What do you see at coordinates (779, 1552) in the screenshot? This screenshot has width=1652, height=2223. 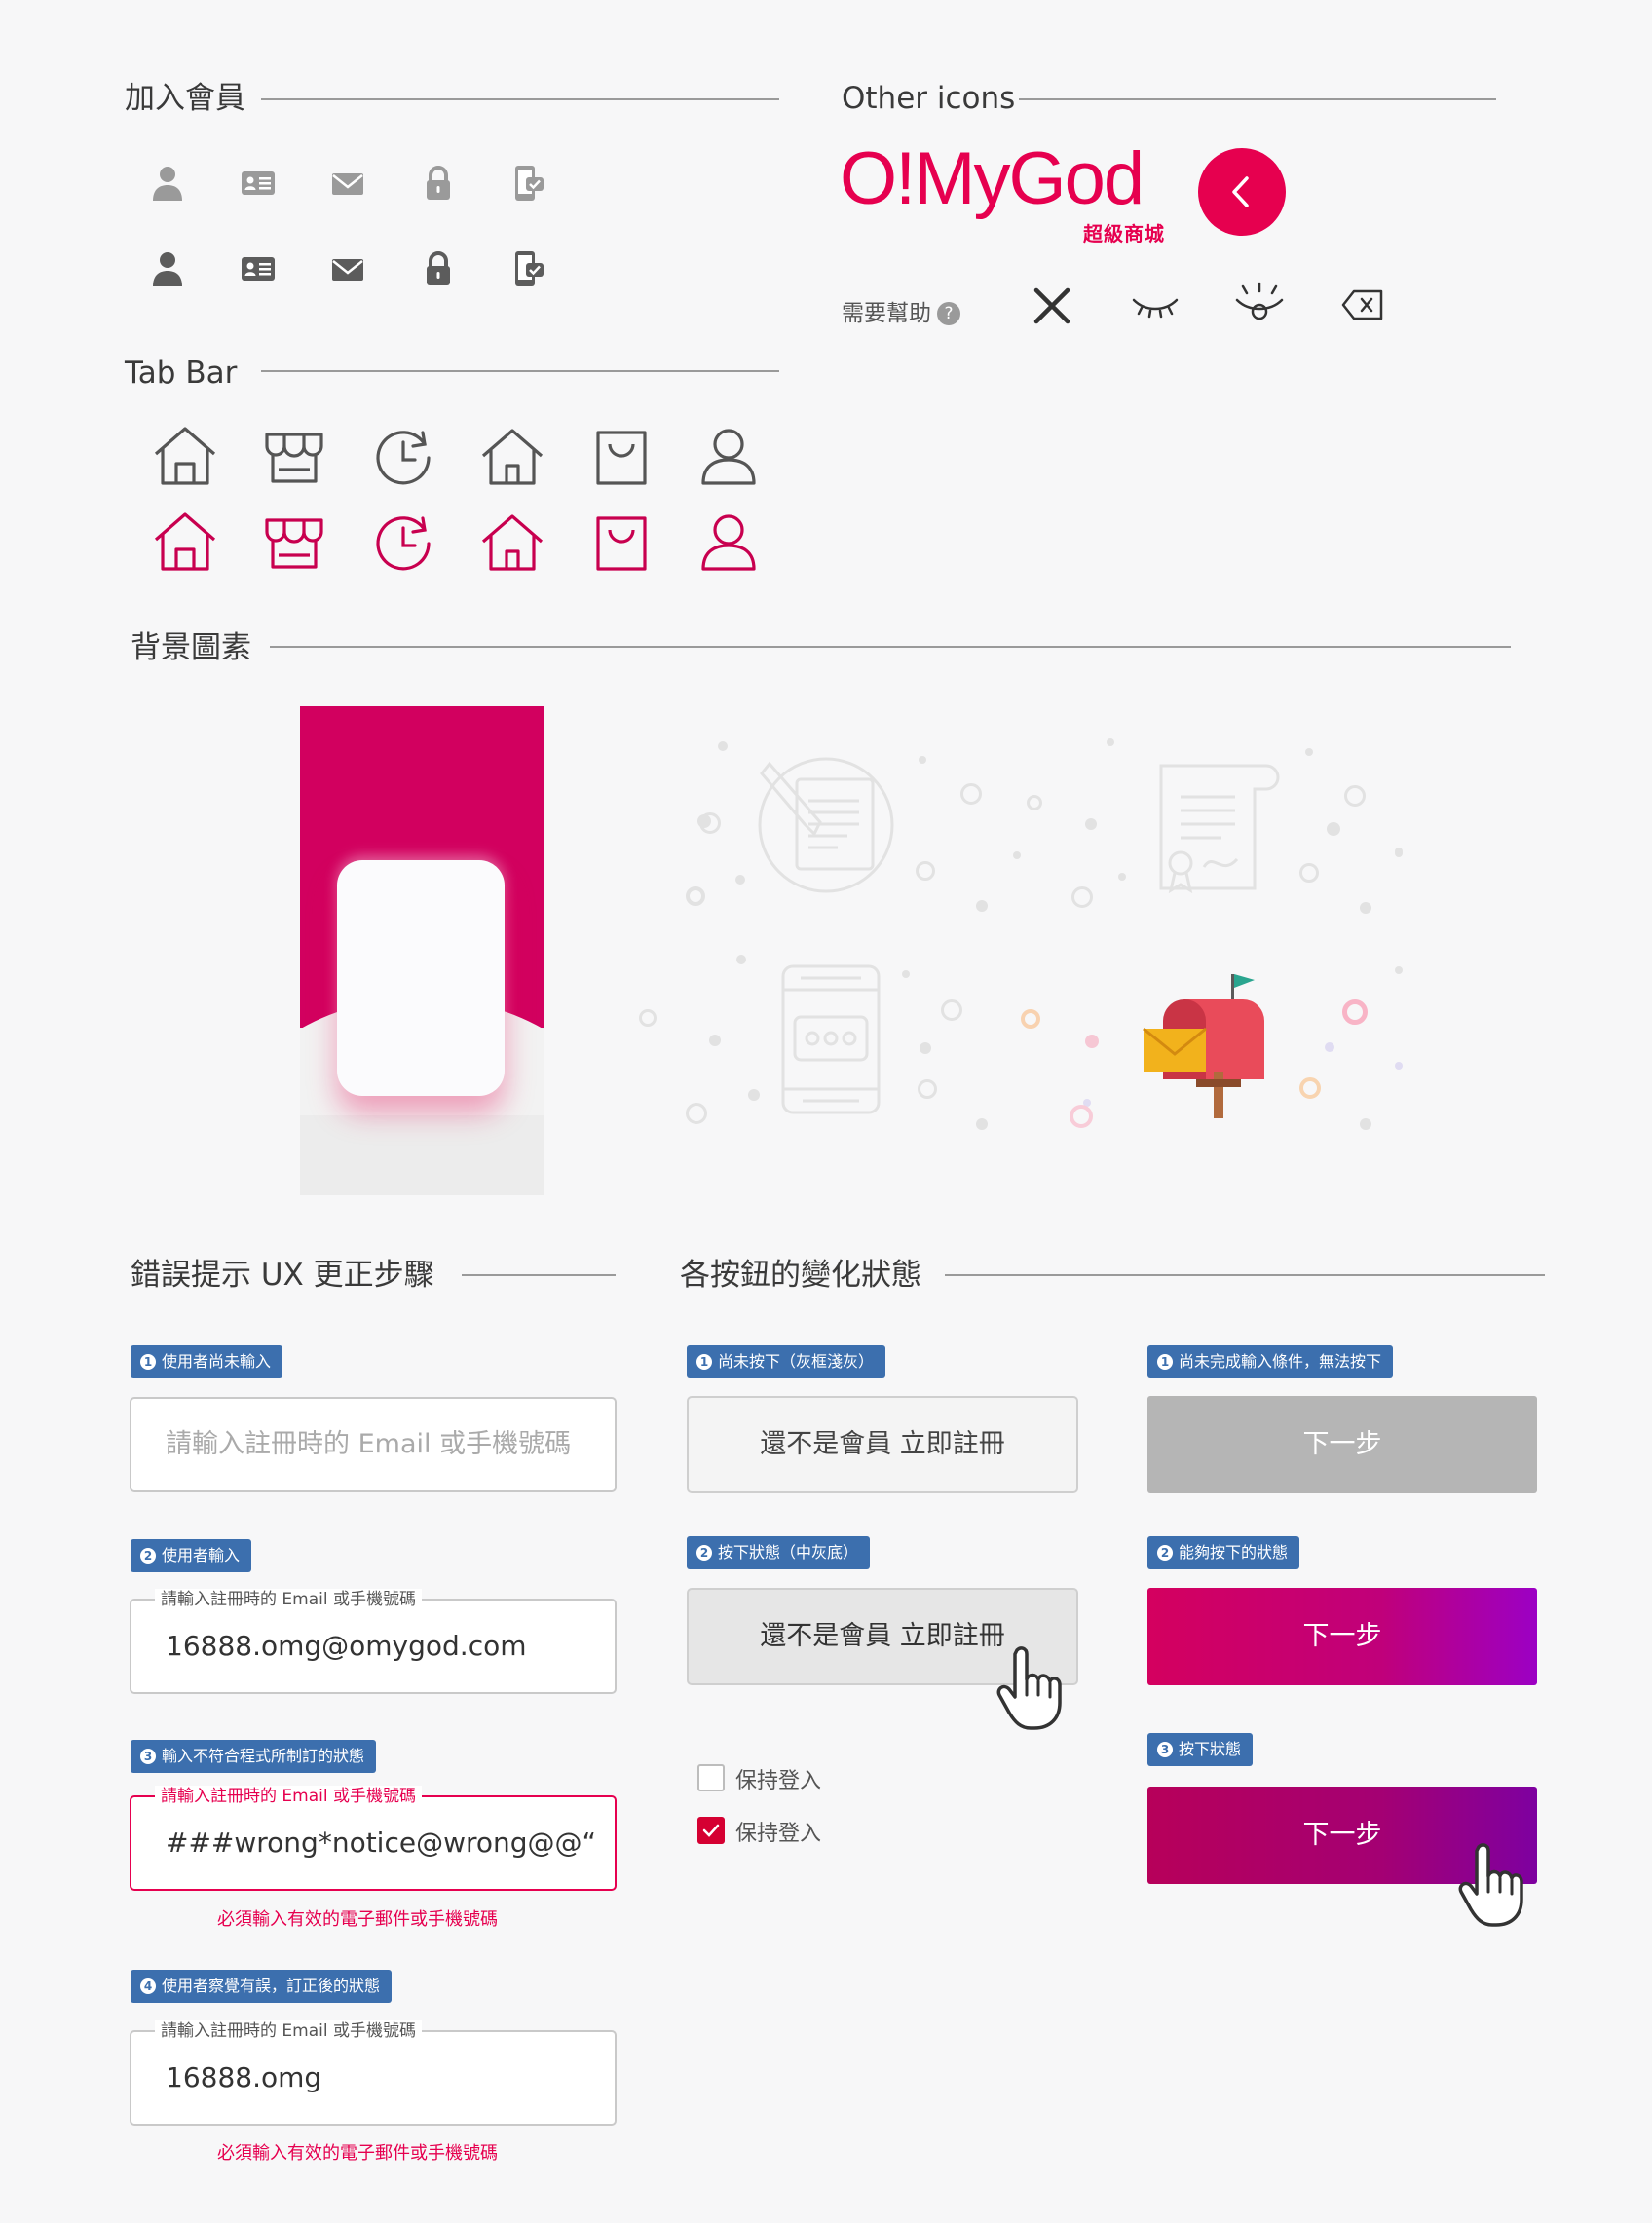 I see `step-tag: 2 按下狀態（中灰底）` at bounding box center [779, 1552].